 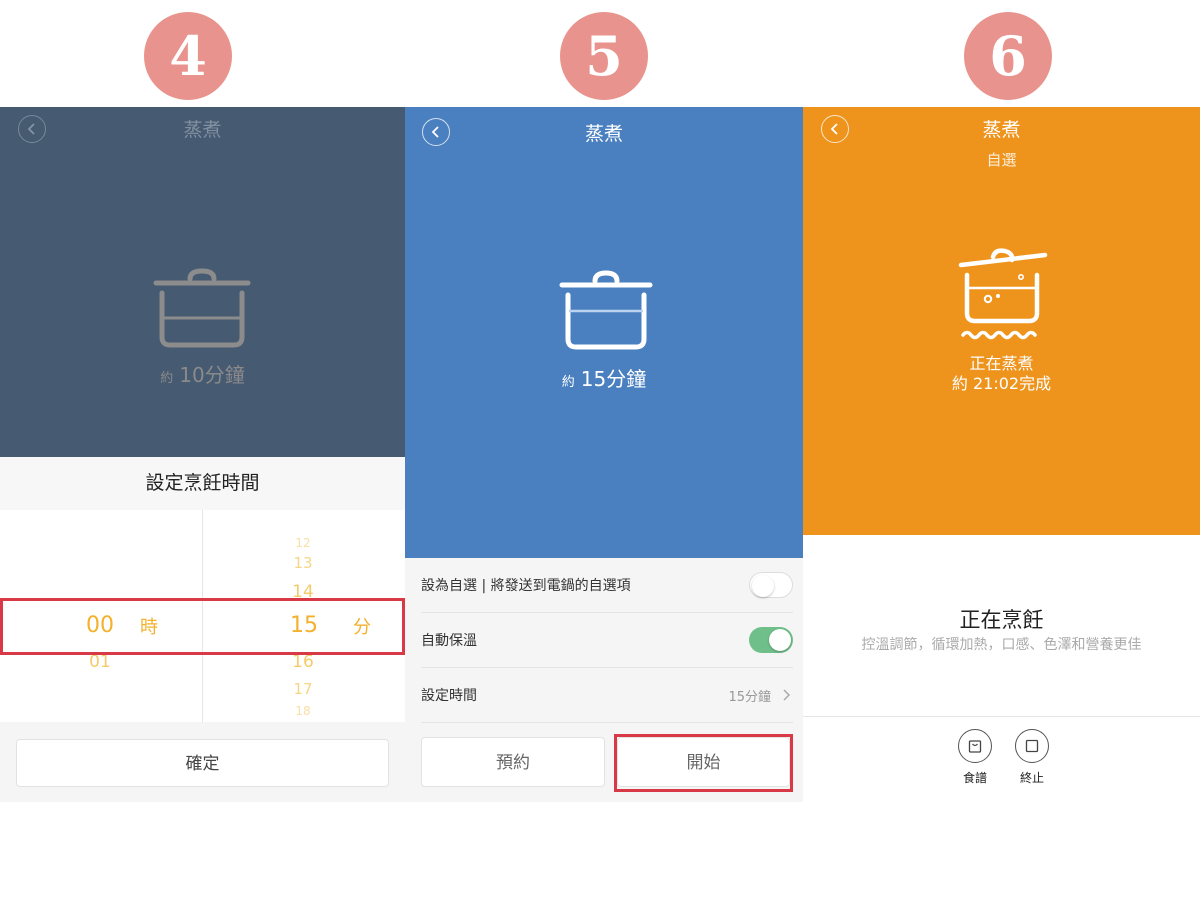 I want to click on setting-value: 15分鐘, so click(x=749, y=697).